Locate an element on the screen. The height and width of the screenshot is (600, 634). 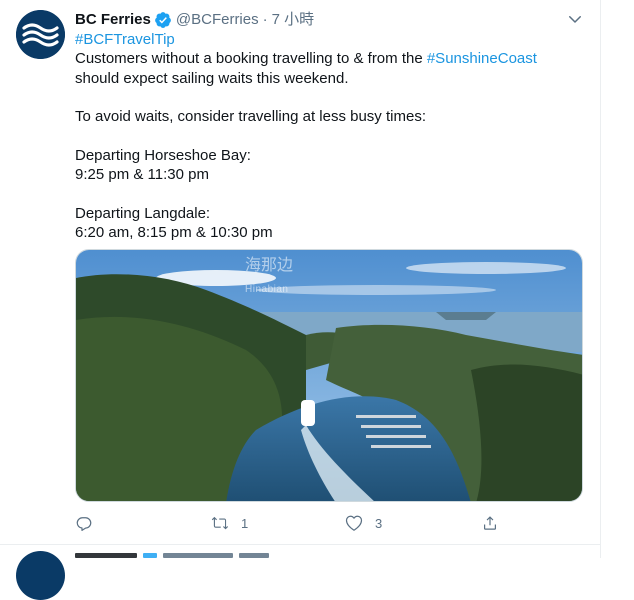
tweet-actions: 1 3 is located at coordinates (295, 523).